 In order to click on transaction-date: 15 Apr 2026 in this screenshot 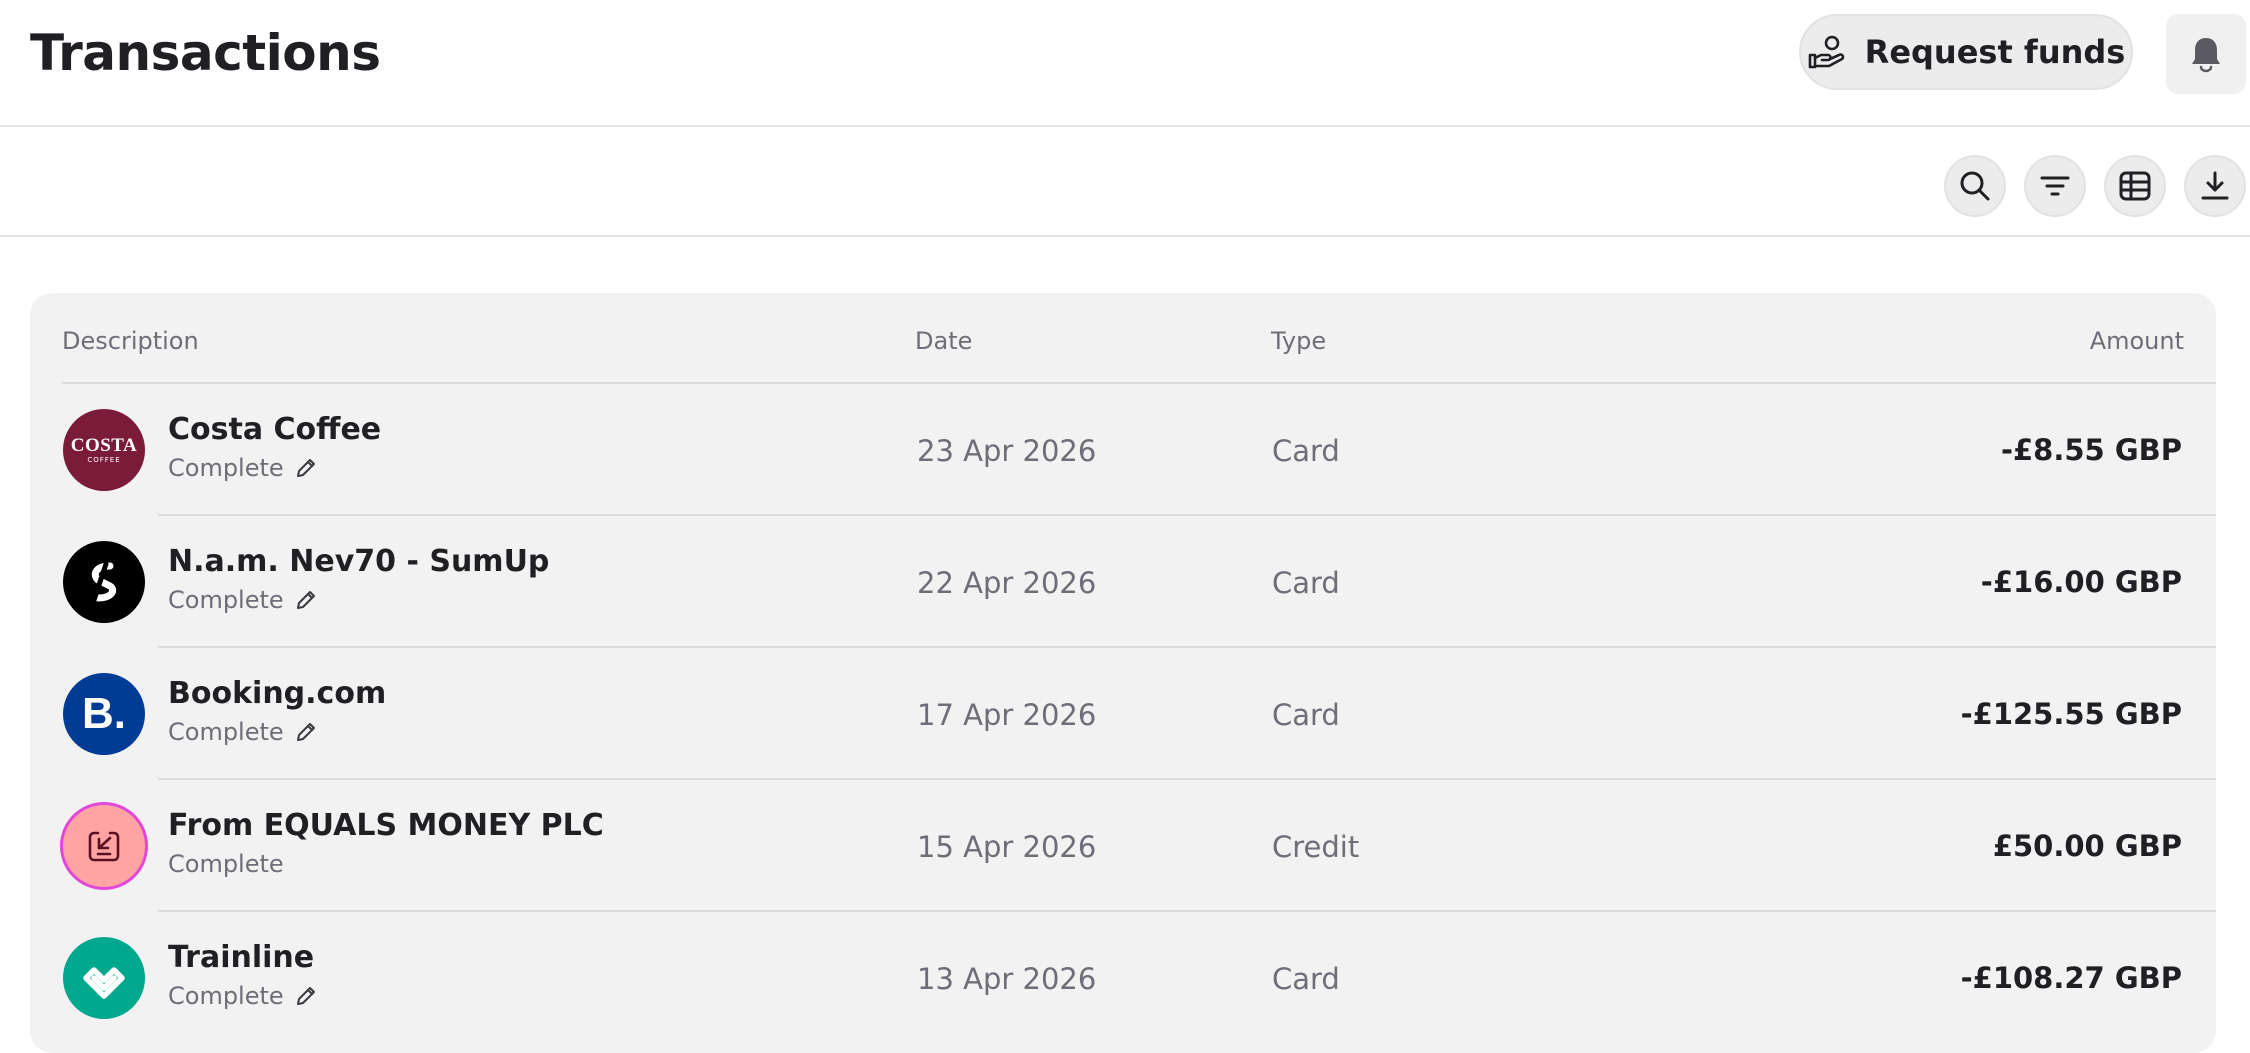, I will do `click(1007, 847)`.